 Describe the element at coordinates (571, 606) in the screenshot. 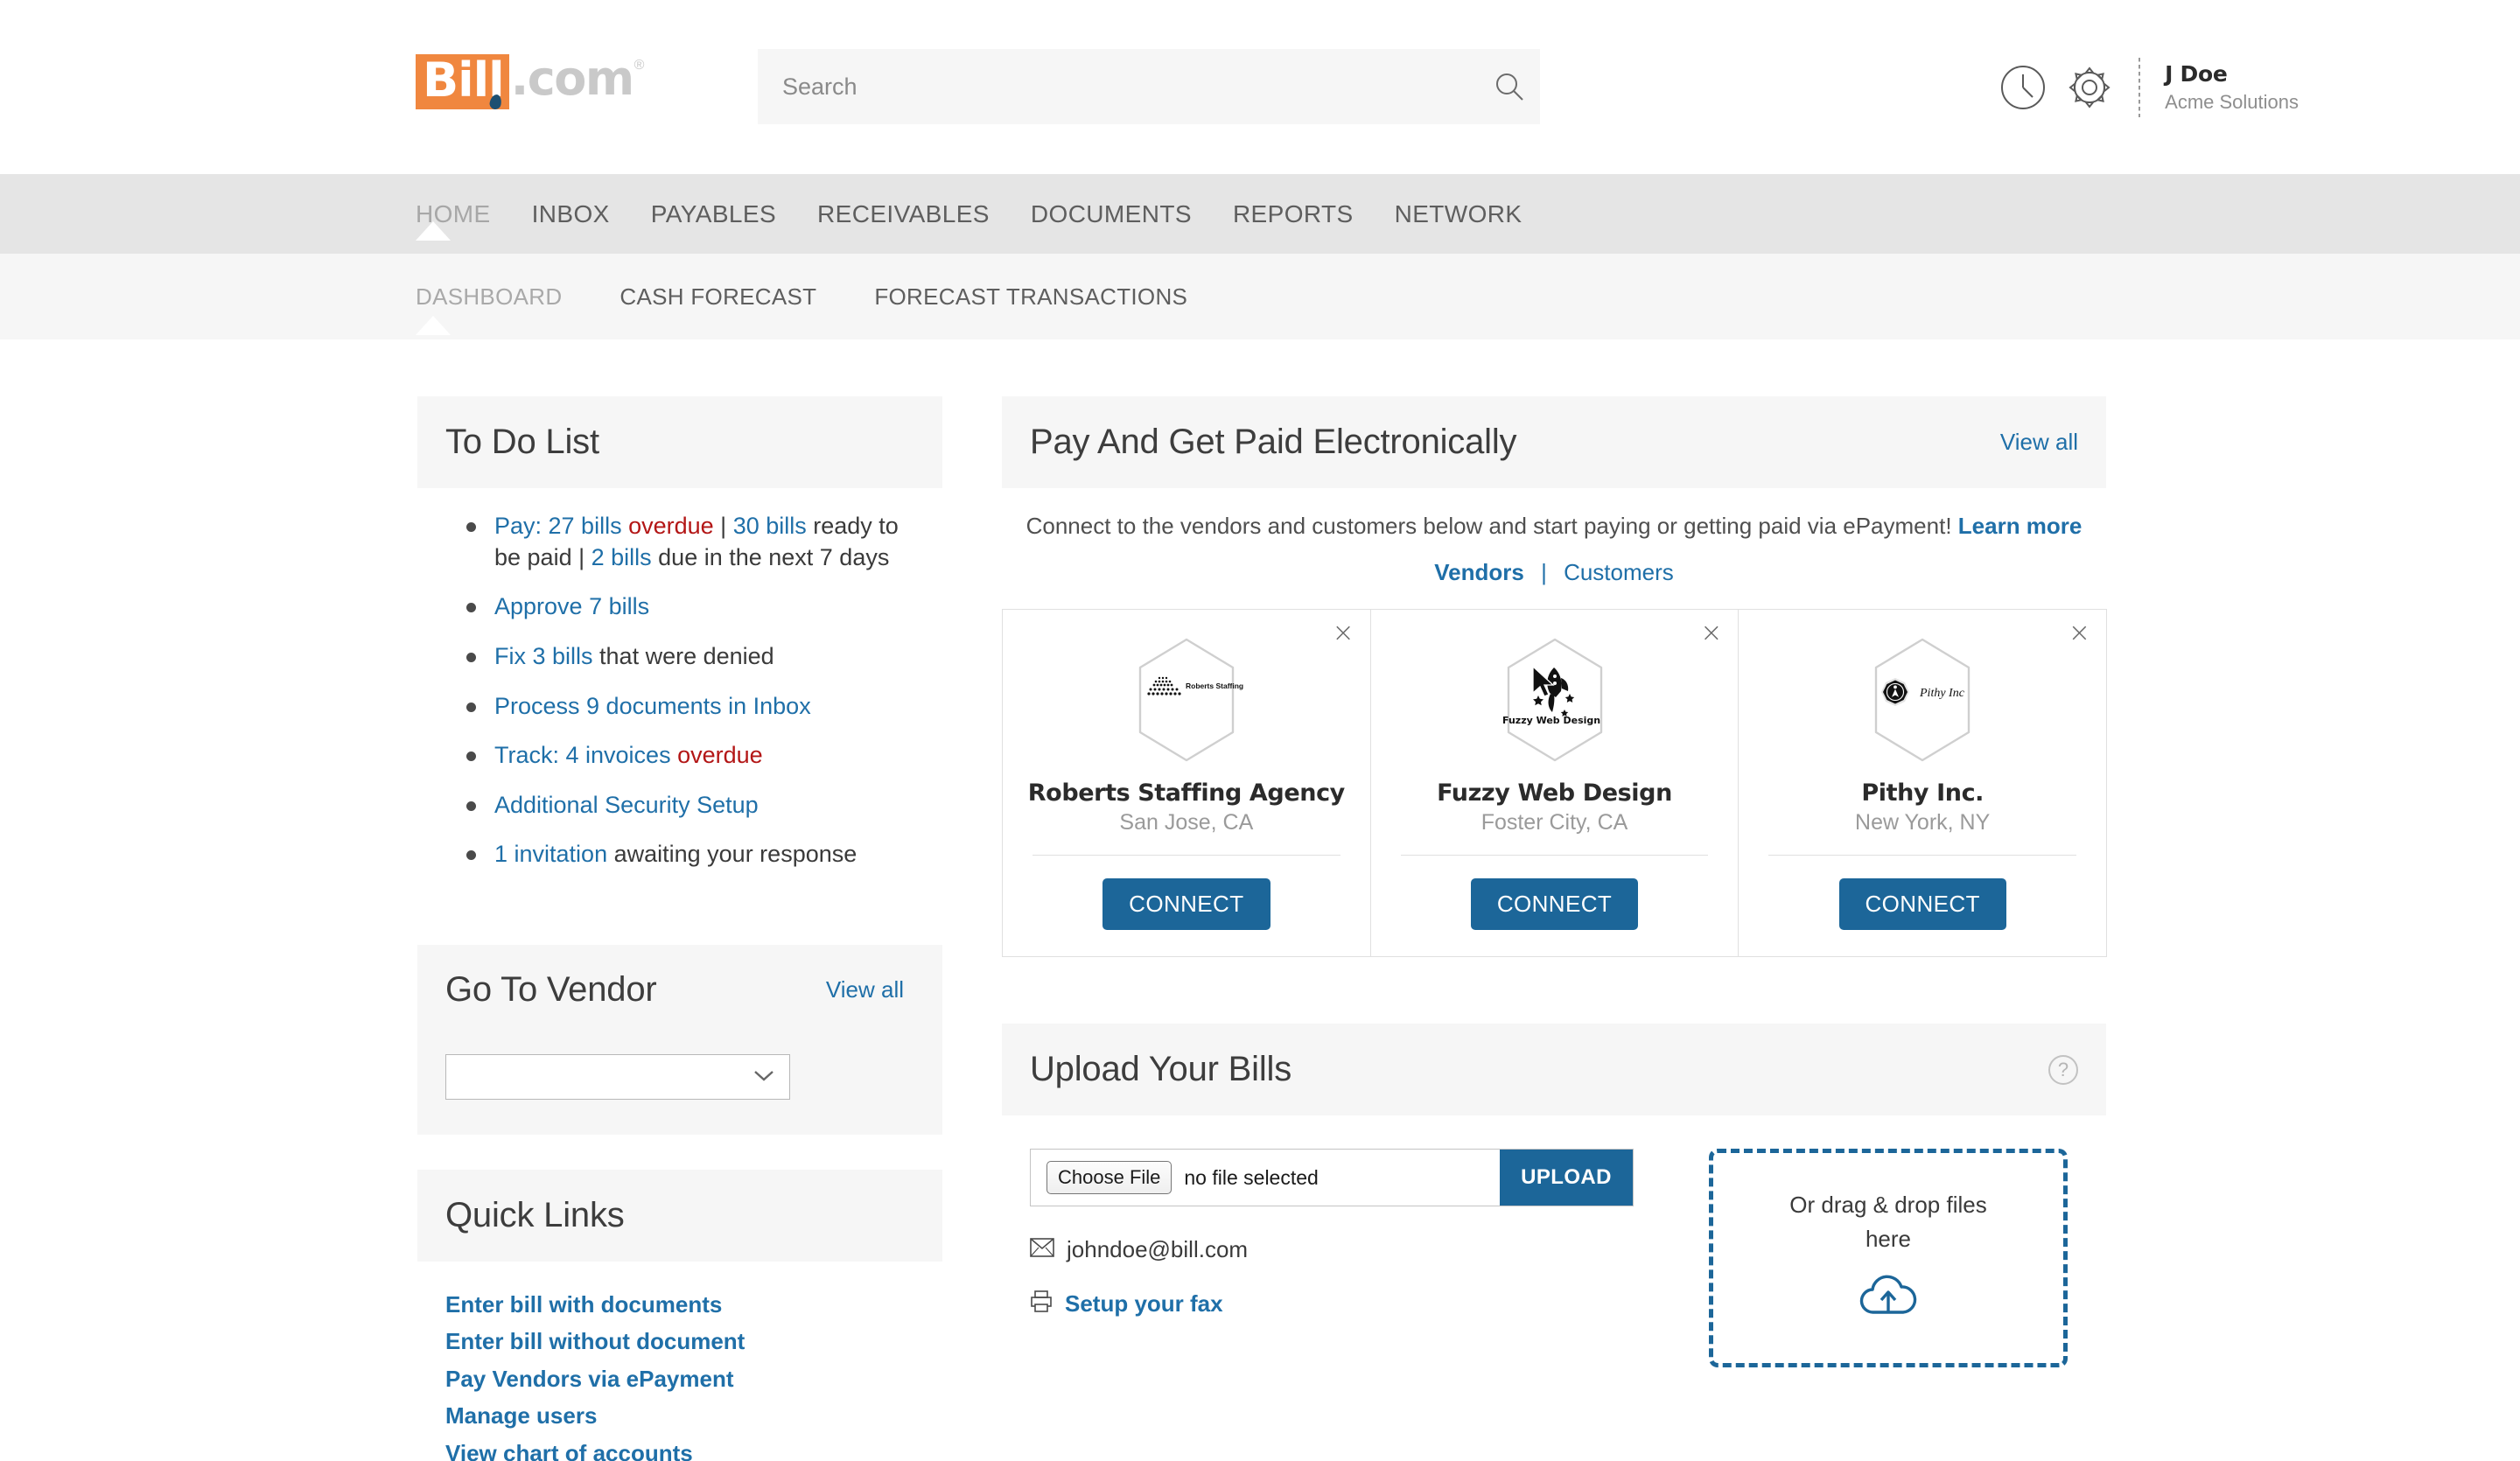

I see `todo-item-text: Approve 7 bills` at that location.